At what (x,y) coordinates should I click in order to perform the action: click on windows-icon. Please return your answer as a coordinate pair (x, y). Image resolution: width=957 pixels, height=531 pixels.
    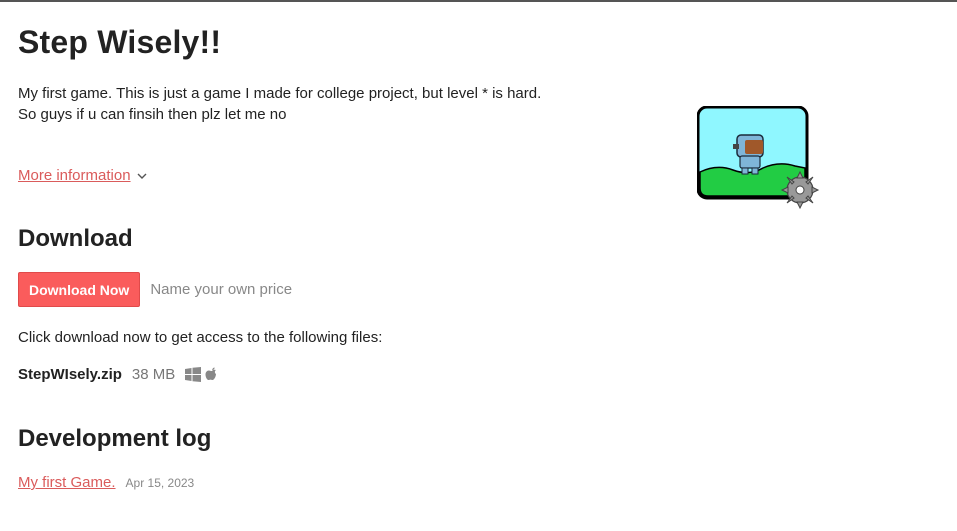
    Looking at the image, I should click on (193, 374).